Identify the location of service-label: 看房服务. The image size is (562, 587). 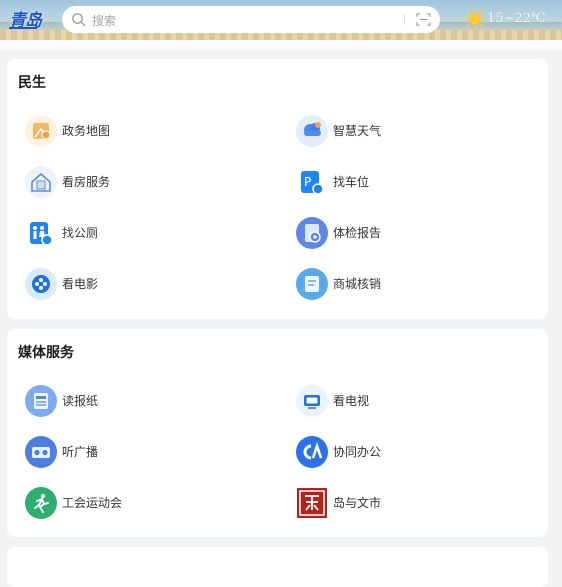
(86, 182).